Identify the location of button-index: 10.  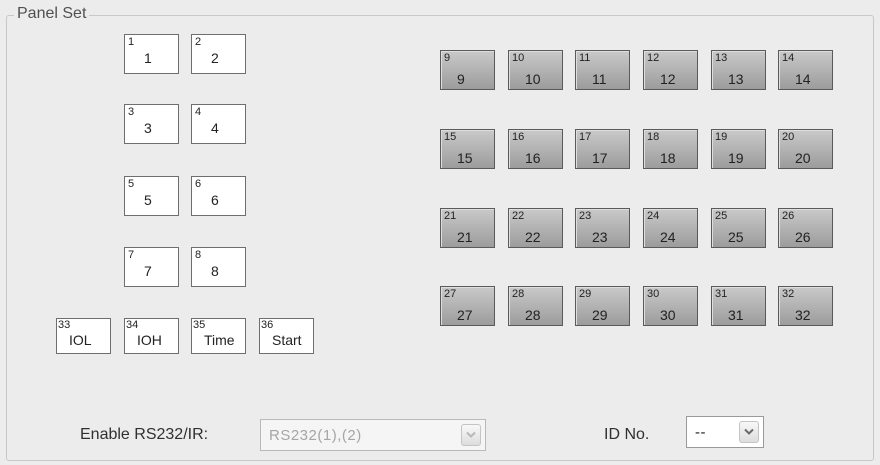
(518, 58).